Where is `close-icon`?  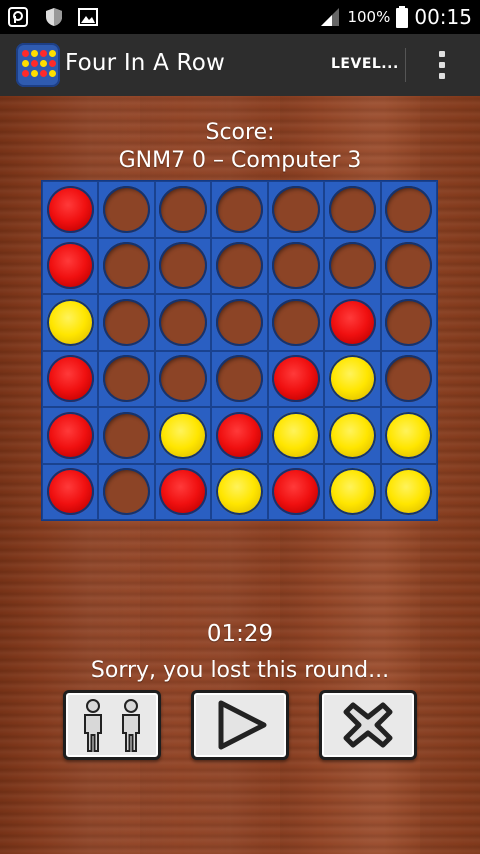
close-icon is located at coordinates (368, 725).